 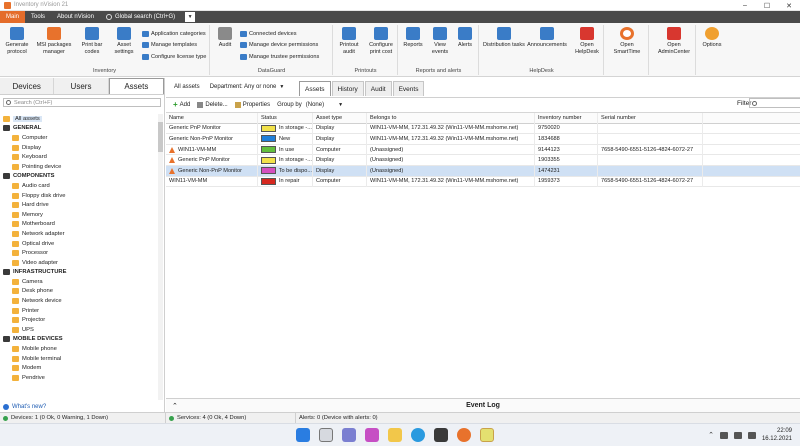 I want to click on tree-root: All assets, so click(x=79, y=119).